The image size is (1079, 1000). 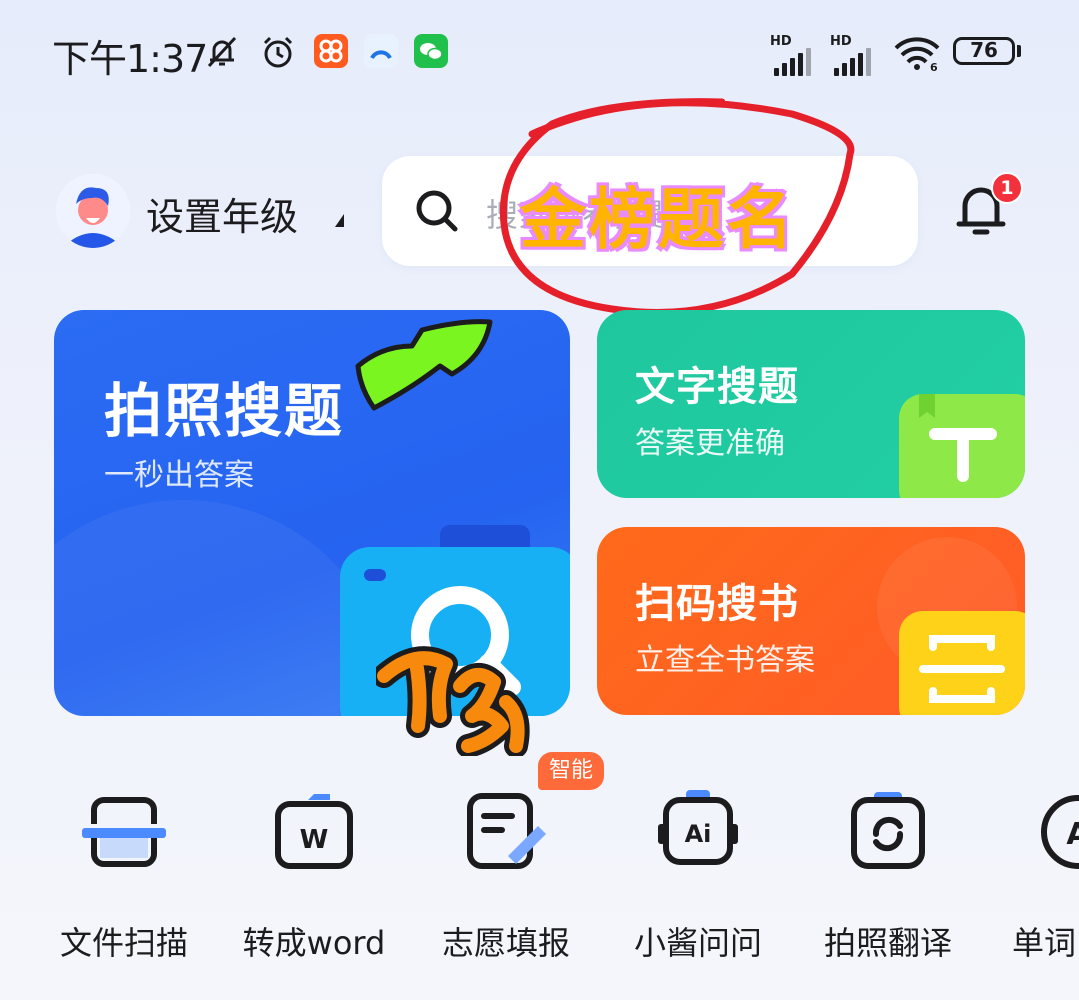 What do you see at coordinates (882, 885) in the screenshot?
I see `tool-photo-translate: 拍照翻译` at bounding box center [882, 885].